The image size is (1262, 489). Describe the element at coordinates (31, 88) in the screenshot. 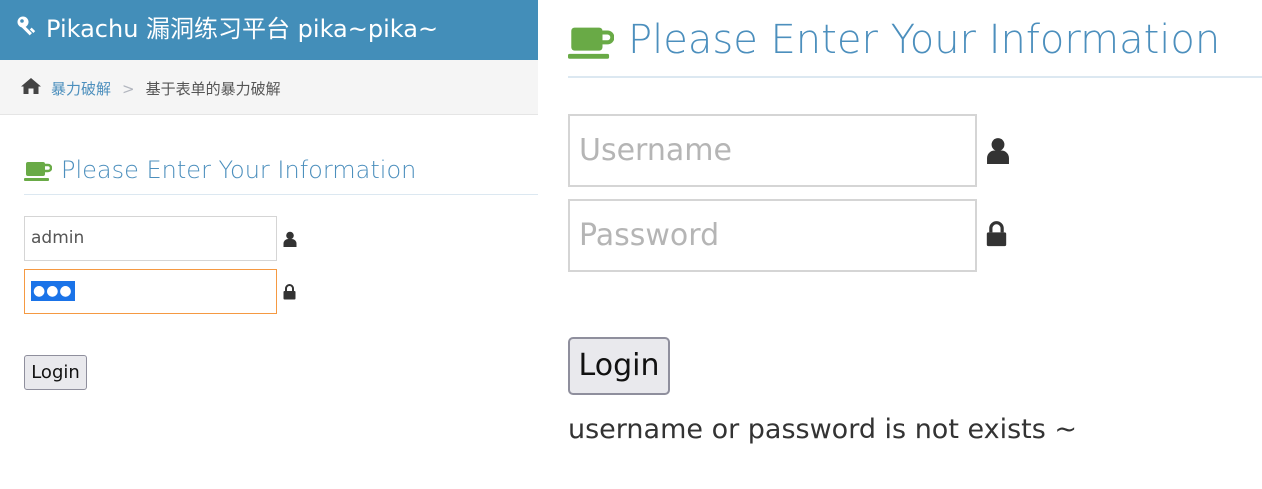

I see `home-icon` at that location.